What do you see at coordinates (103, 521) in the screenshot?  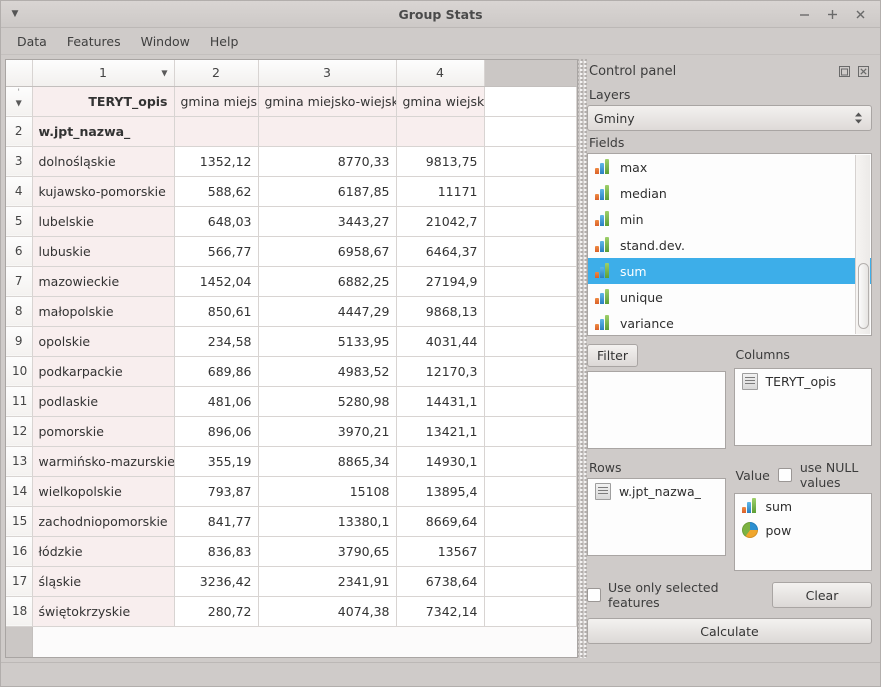 I see `table-cell-name: zachodniopomorskie` at bounding box center [103, 521].